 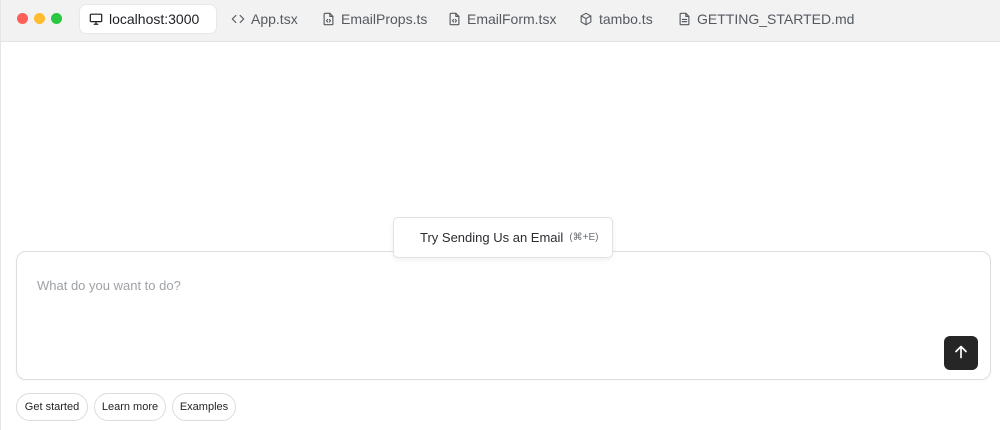 I want to click on file-text-icon, so click(x=684, y=19).